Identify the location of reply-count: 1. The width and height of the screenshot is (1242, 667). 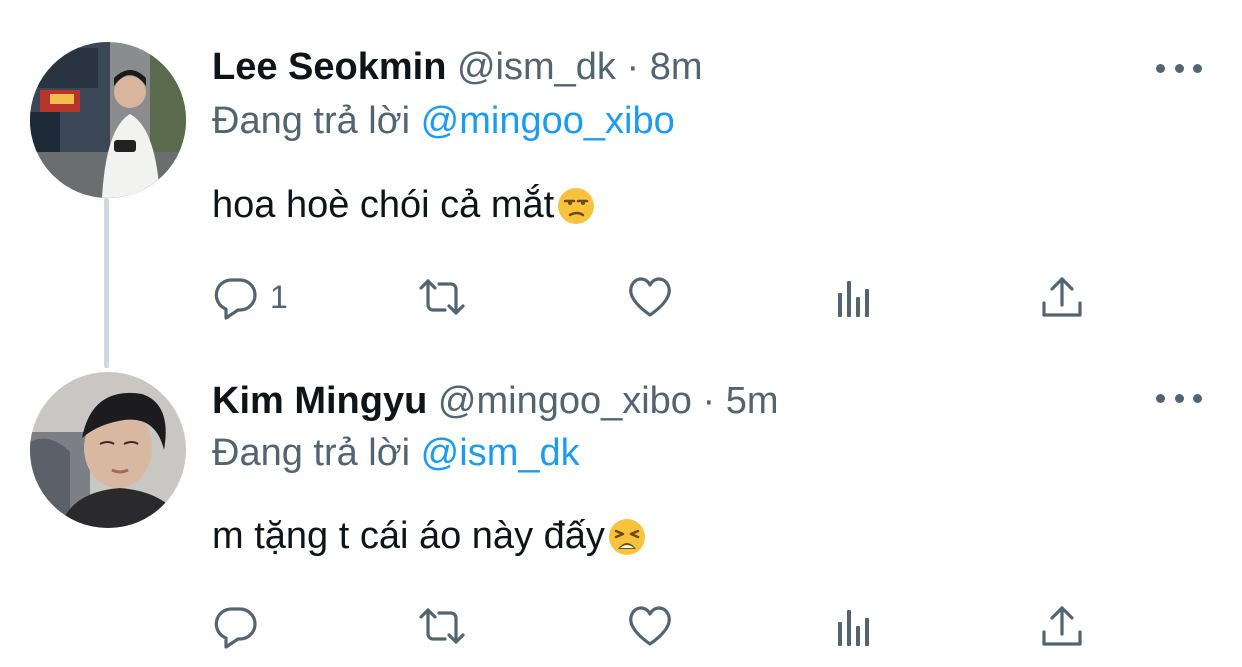
(279, 296).